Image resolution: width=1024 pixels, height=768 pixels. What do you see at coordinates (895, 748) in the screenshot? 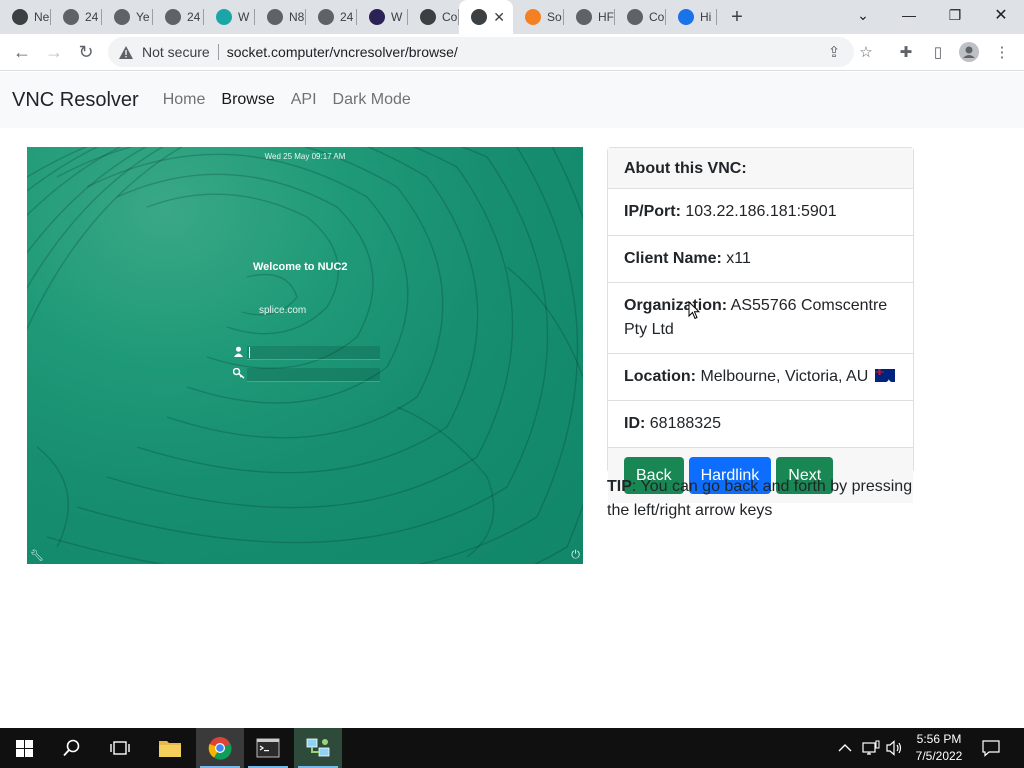
I see `volume-icon` at bounding box center [895, 748].